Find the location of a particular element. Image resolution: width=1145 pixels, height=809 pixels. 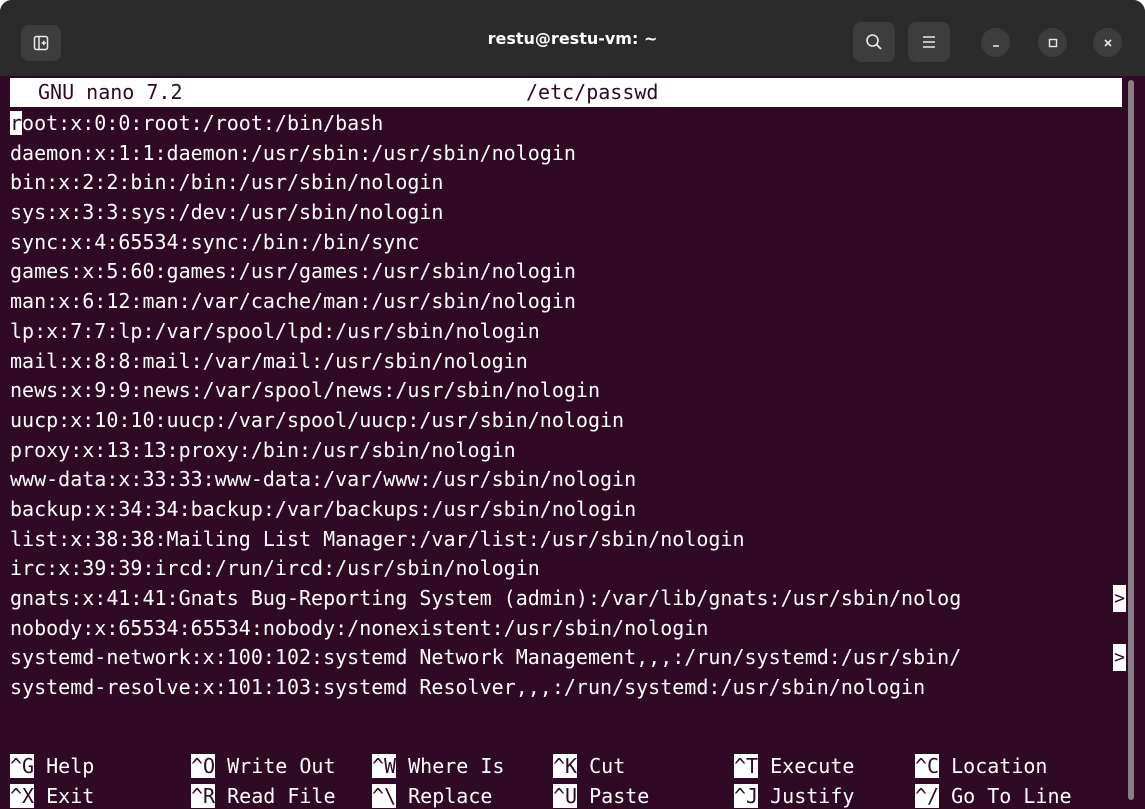

text-line: root:x:0:0:root:/root:/bin/bash is located at coordinates (568, 124).